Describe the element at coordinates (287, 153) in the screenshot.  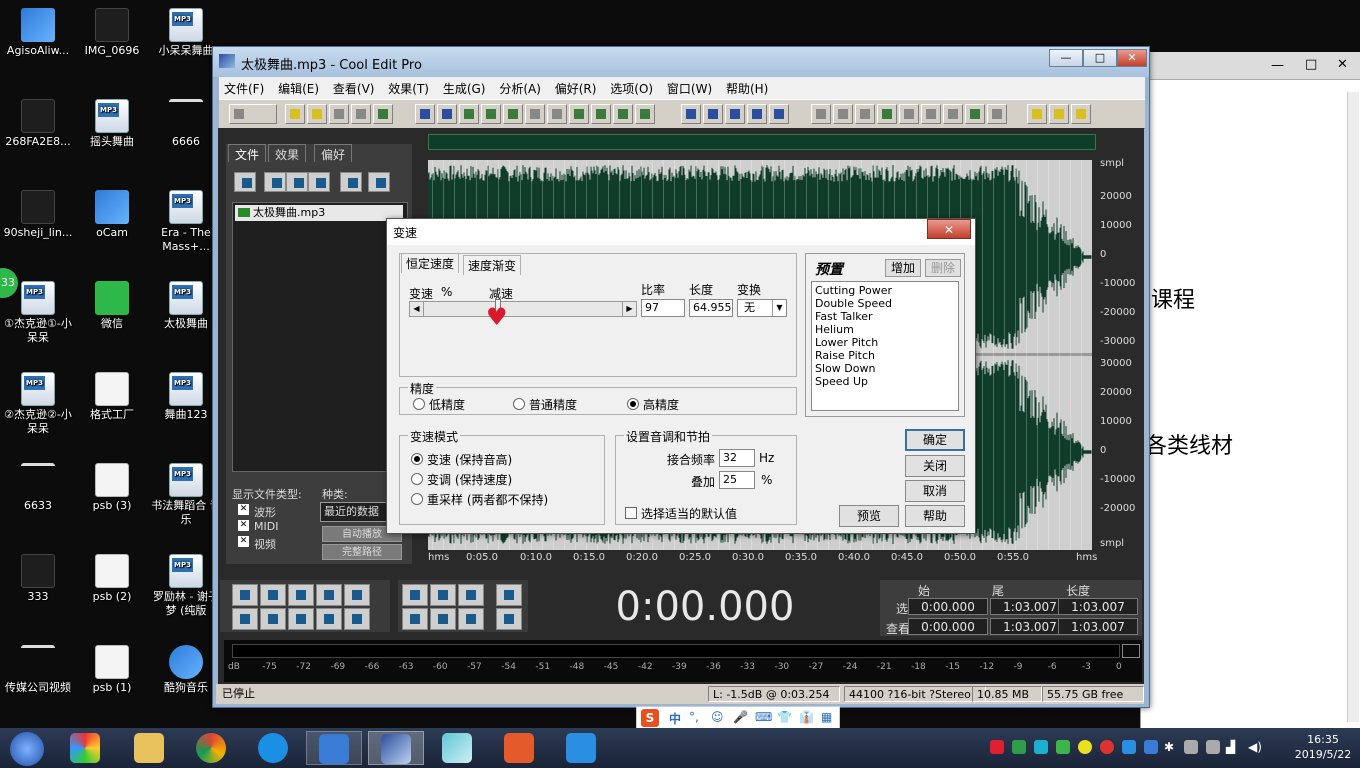
I see `tab-effects: 效果` at that location.